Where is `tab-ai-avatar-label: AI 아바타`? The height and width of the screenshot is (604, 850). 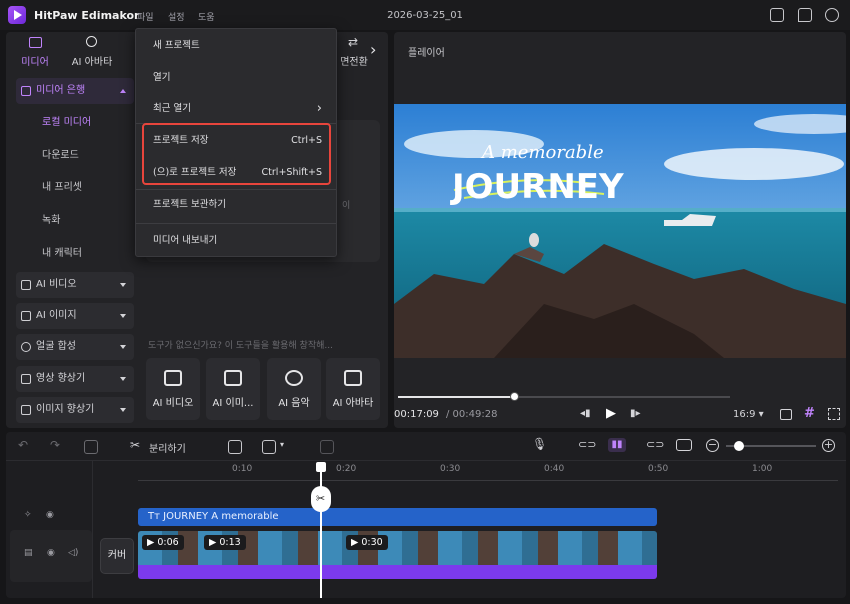 tab-ai-avatar-label: AI 아바타 is located at coordinates (92, 62).